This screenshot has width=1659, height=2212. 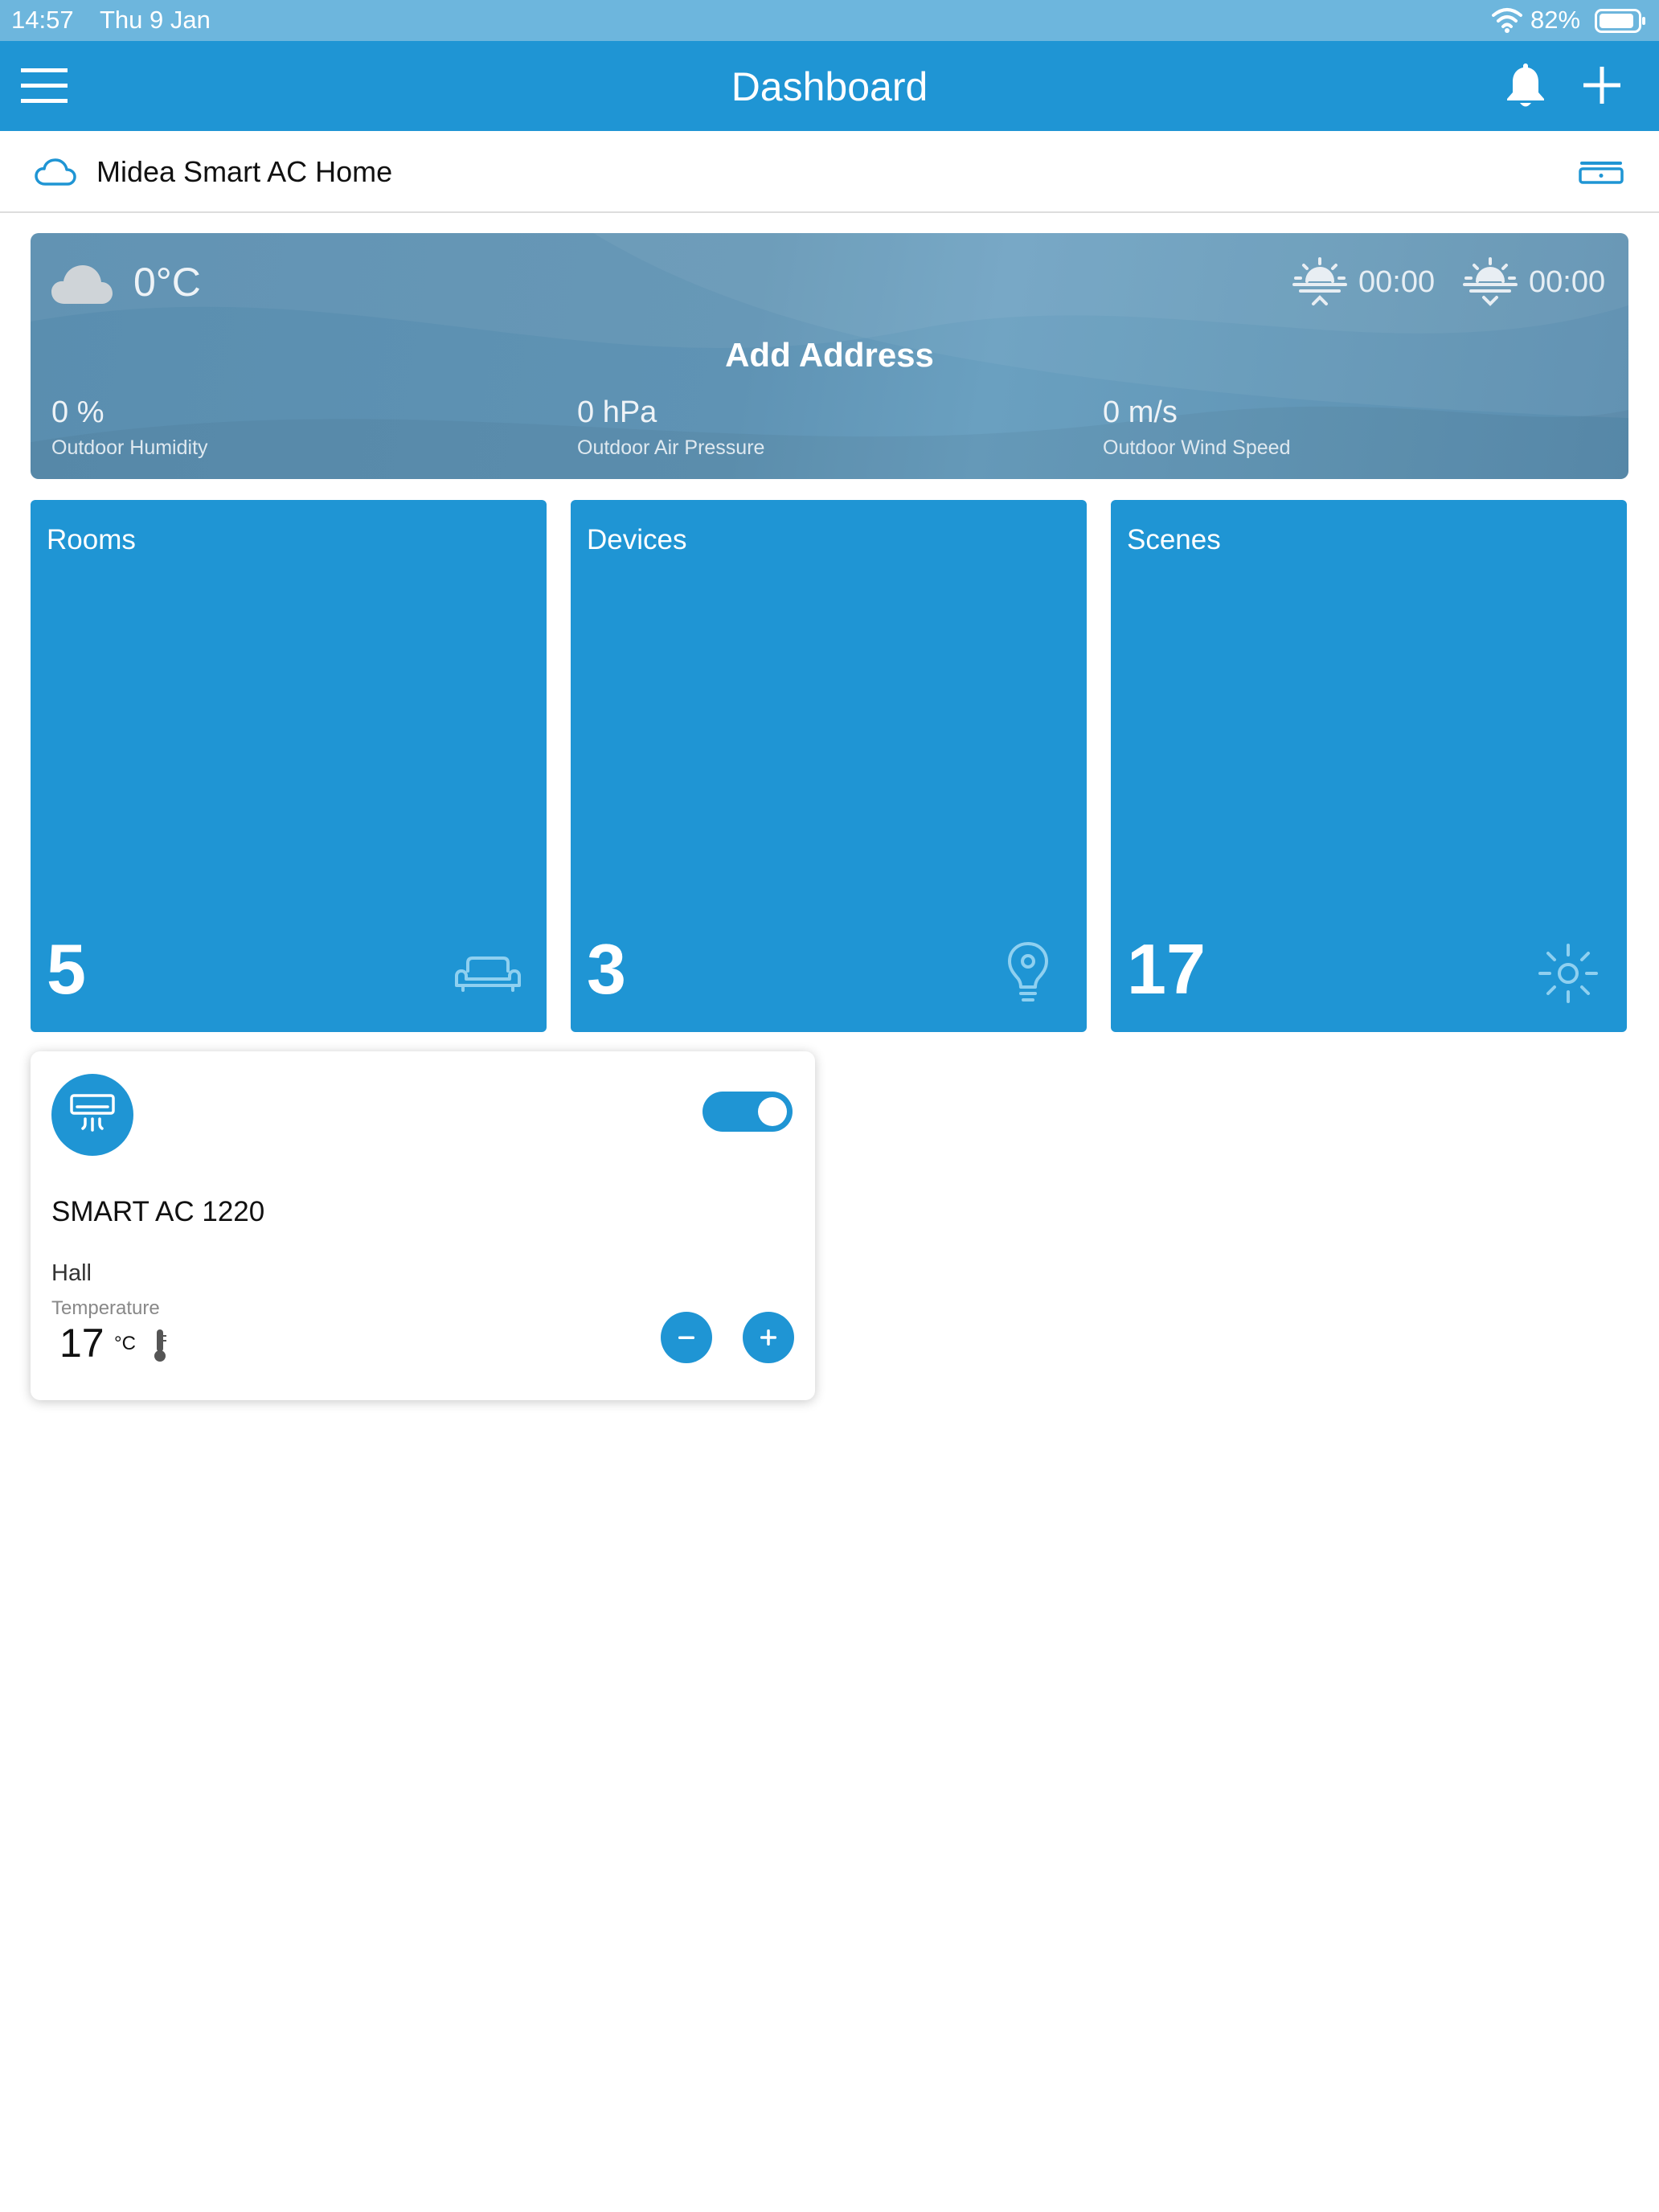 What do you see at coordinates (91, 539) in the screenshot?
I see `rooms-tile-title: Rooms` at bounding box center [91, 539].